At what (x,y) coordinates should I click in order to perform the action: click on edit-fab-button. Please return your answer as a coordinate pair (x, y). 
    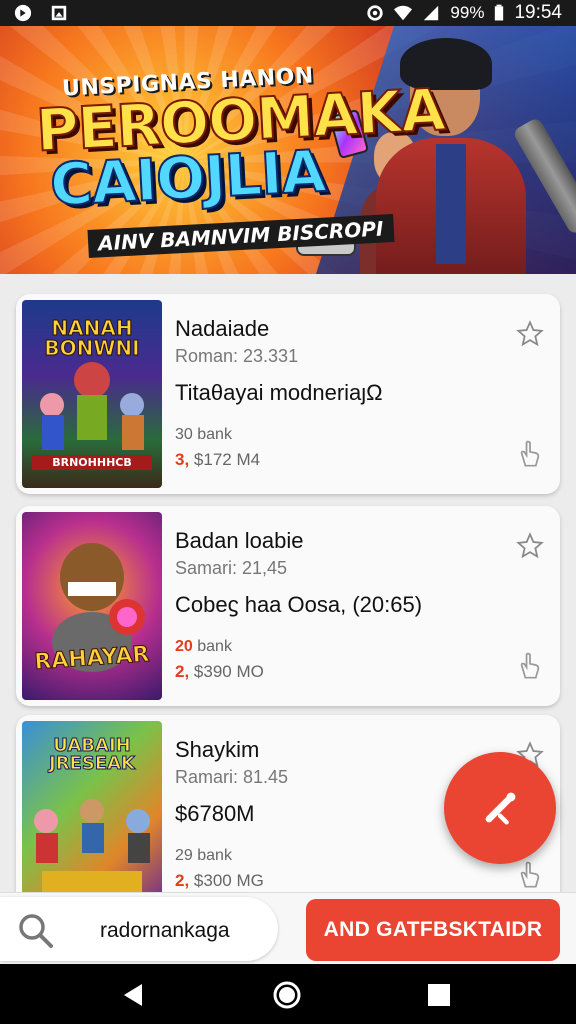
    Looking at the image, I should click on (500, 808).